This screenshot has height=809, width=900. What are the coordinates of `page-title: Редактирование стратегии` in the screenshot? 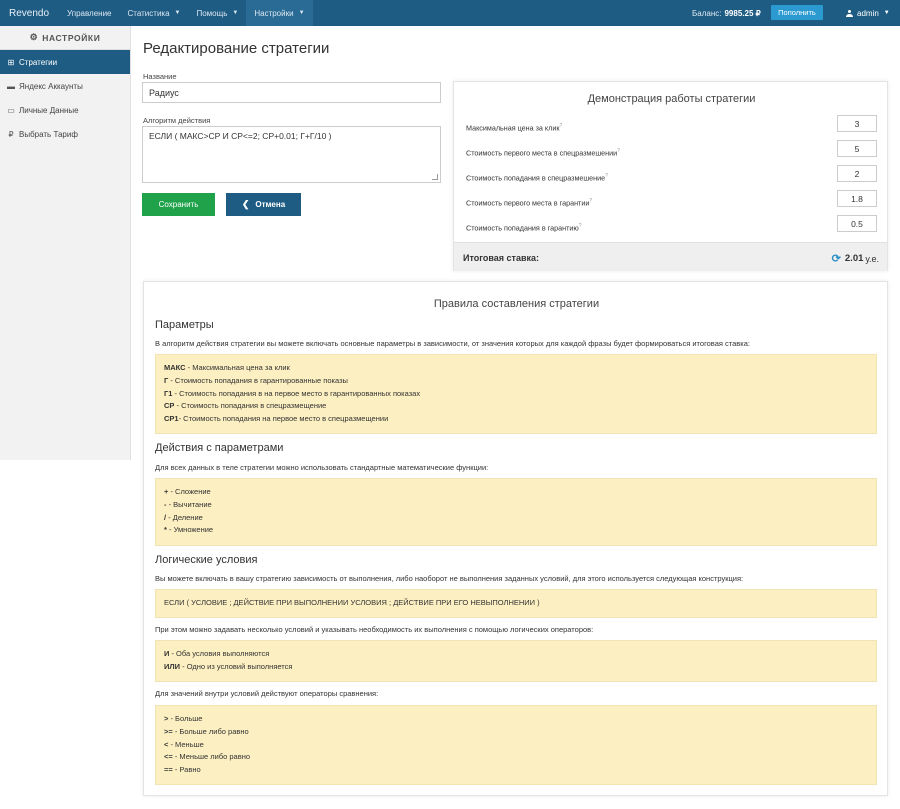 It's located at (236, 48).